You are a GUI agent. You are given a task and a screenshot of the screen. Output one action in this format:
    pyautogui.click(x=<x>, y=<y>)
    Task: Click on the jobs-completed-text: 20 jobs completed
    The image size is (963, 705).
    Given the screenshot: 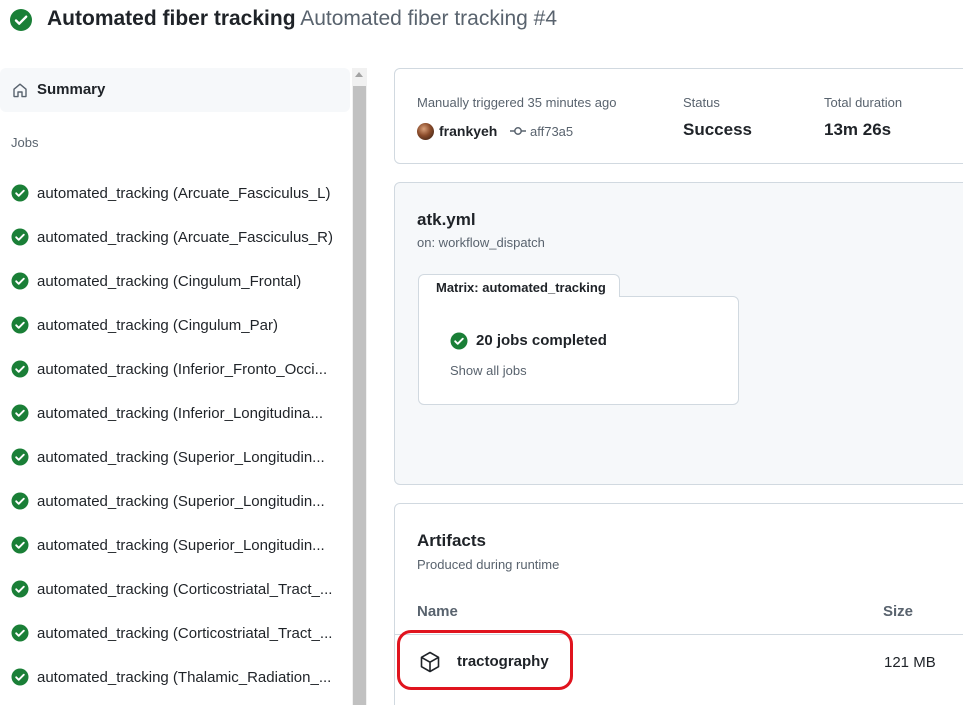 What is the action you would take?
    pyautogui.click(x=541, y=340)
    